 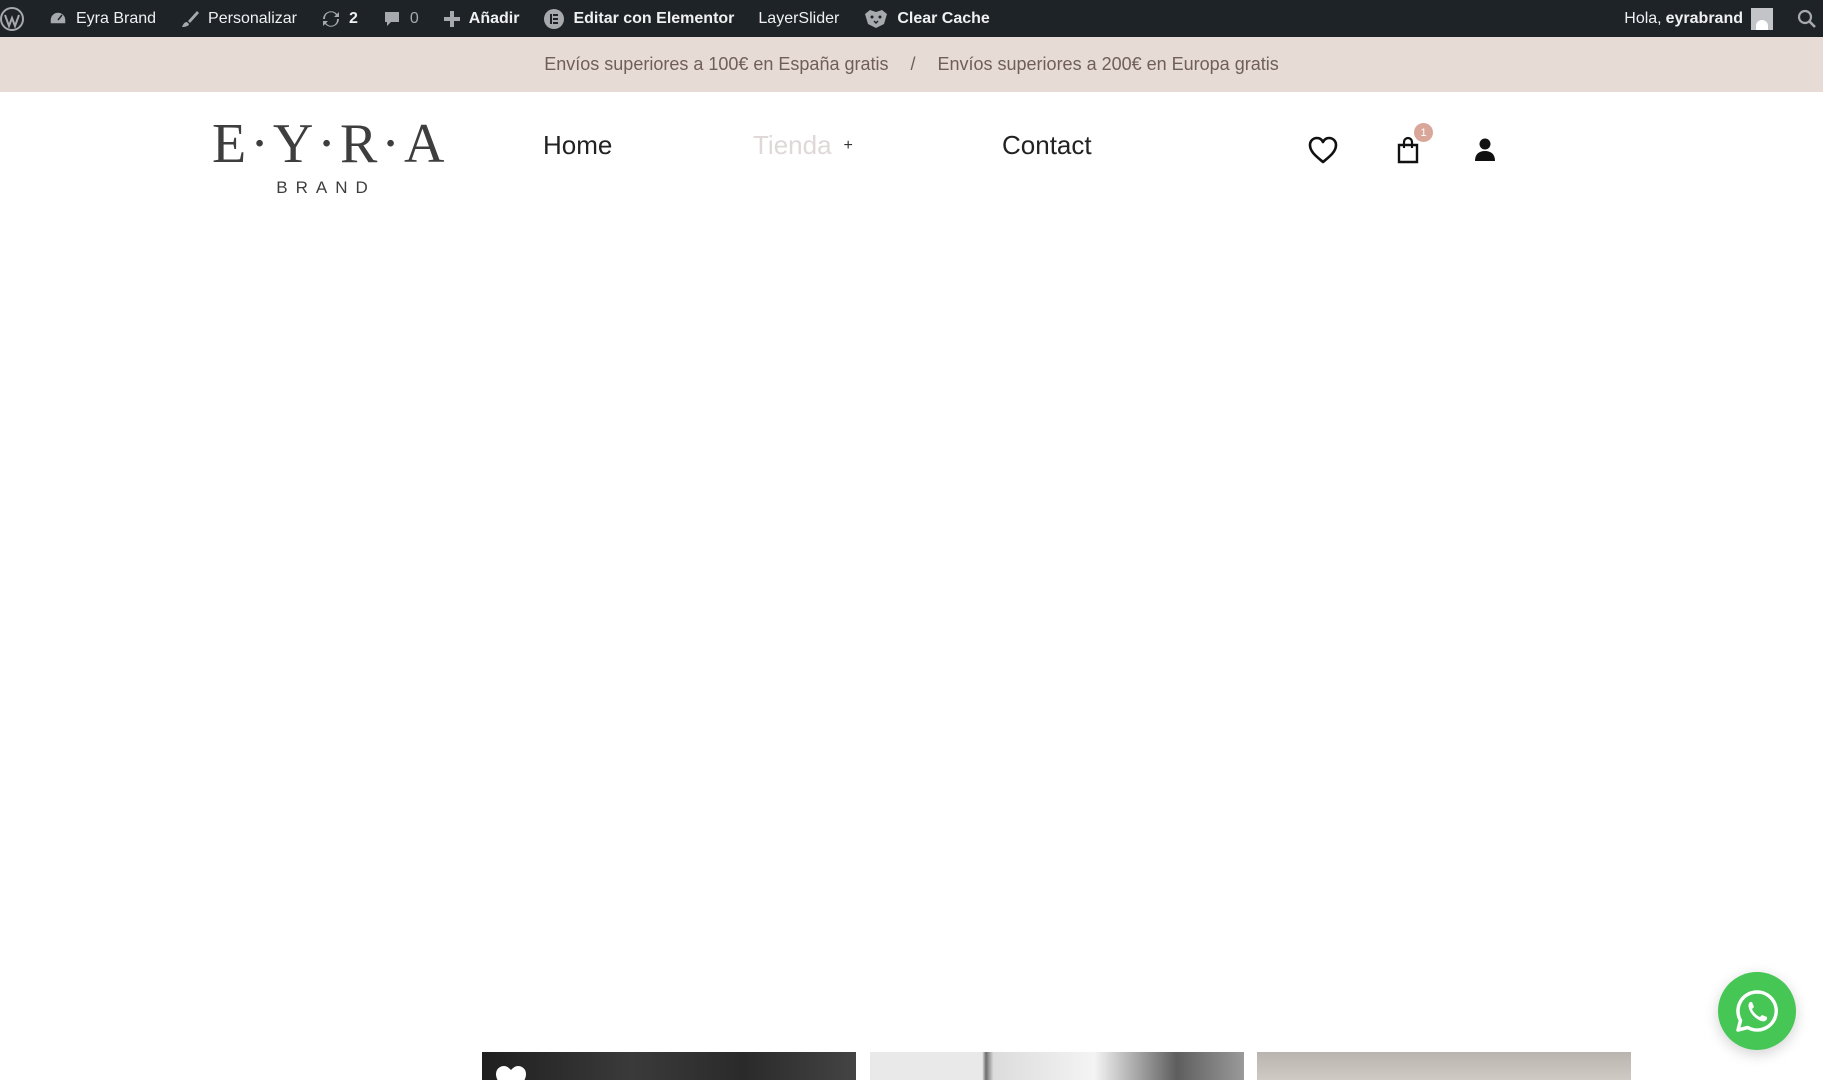 I want to click on plus-icon, so click(x=451, y=18).